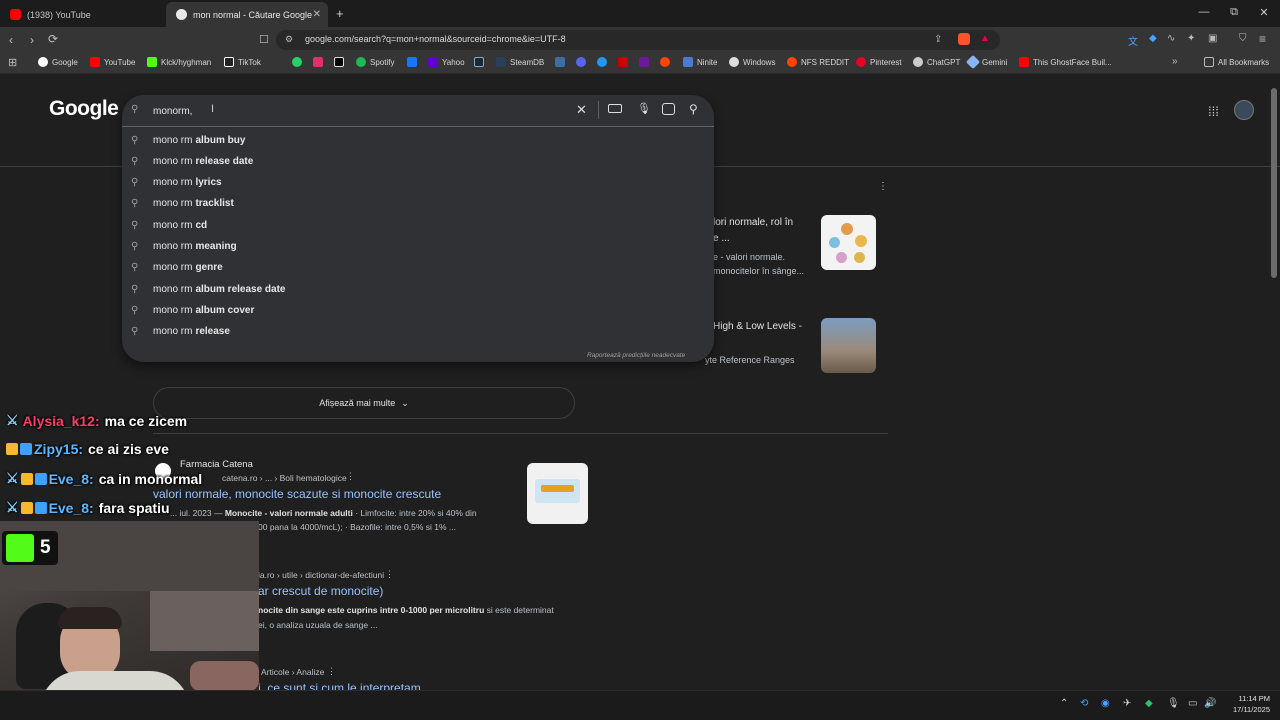  I want to click on extension-icon: ∿, so click(1171, 38).